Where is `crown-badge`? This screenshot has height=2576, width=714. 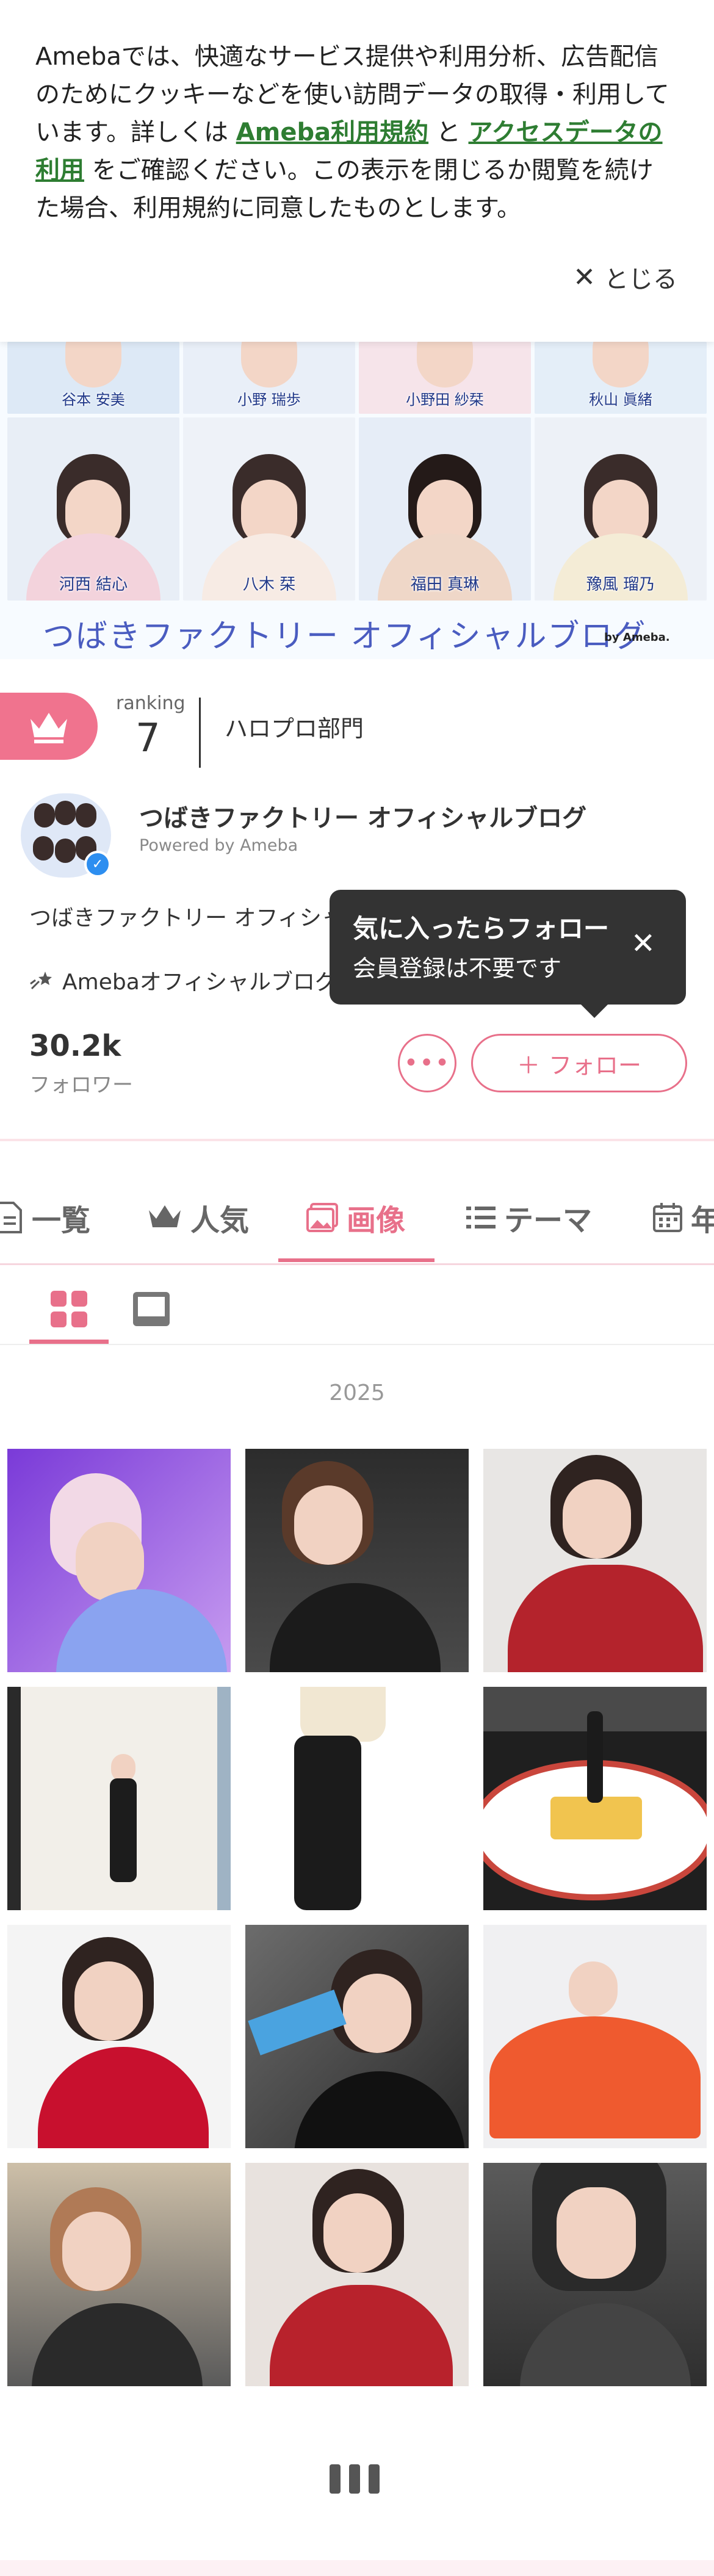 crown-badge is located at coordinates (49, 726).